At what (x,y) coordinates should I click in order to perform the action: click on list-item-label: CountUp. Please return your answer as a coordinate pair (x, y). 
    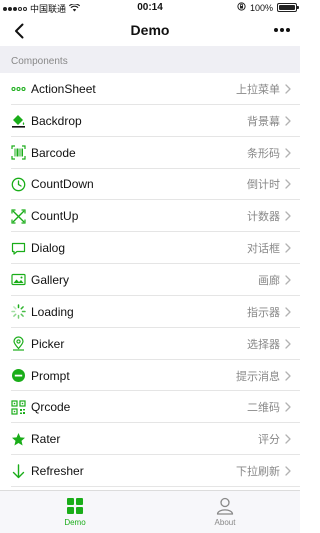
    Looking at the image, I should click on (55, 216).